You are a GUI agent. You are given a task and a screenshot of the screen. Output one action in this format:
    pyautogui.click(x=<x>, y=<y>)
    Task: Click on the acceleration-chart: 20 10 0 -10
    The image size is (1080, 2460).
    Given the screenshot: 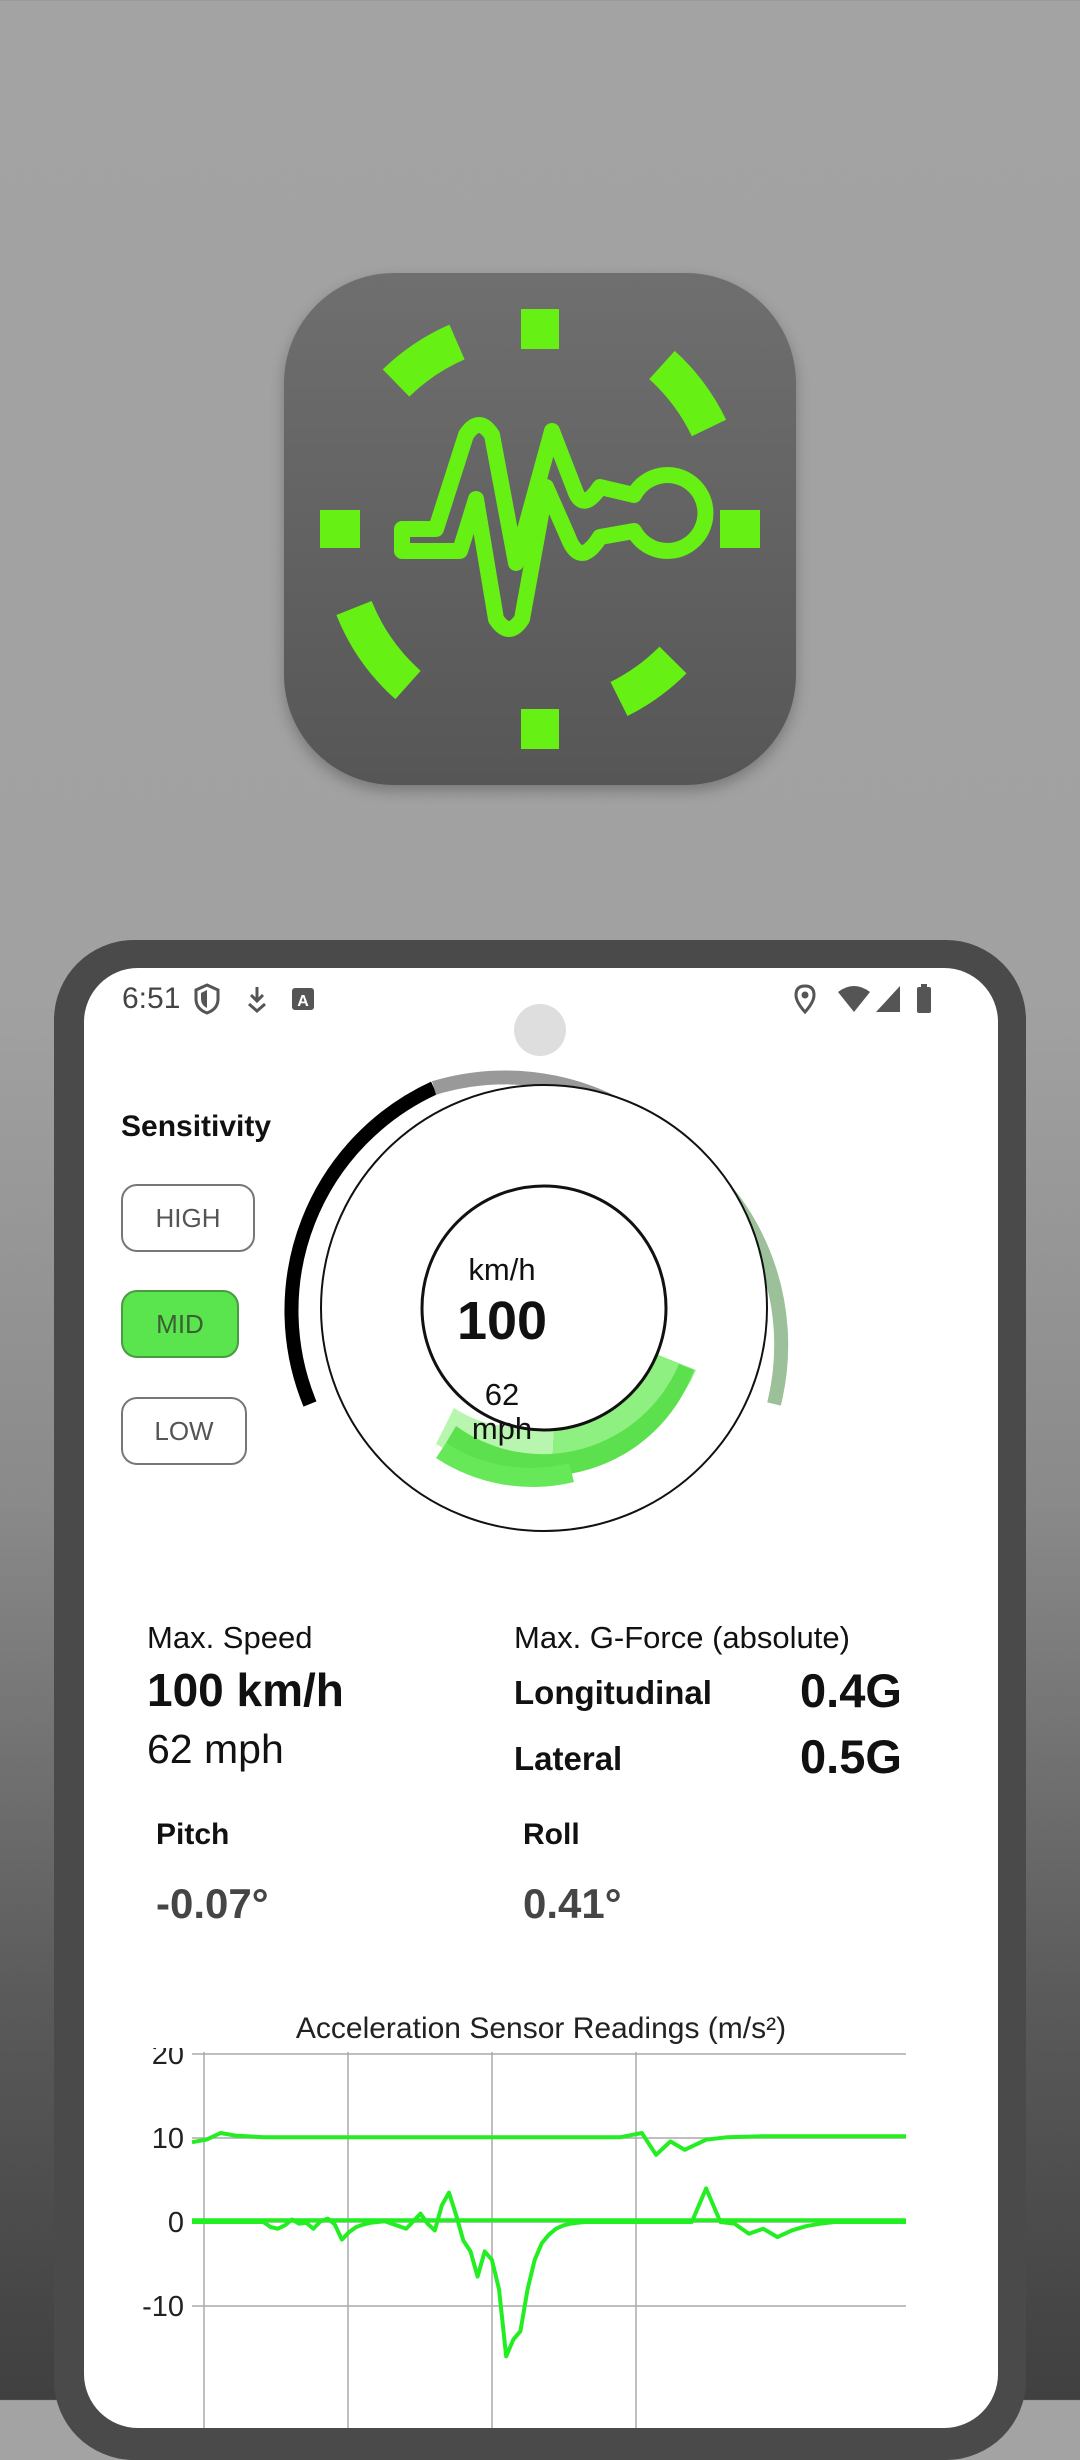 What is the action you would take?
    pyautogui.click(x=524, y=2238)
    